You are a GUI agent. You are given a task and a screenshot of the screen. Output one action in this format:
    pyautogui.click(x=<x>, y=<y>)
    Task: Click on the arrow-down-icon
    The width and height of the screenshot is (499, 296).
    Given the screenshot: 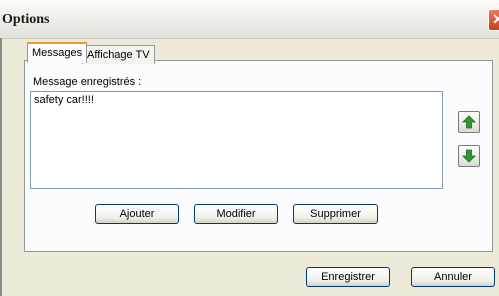 What is the action you would take?
    pyautogui.click(x=469, y=156)
    